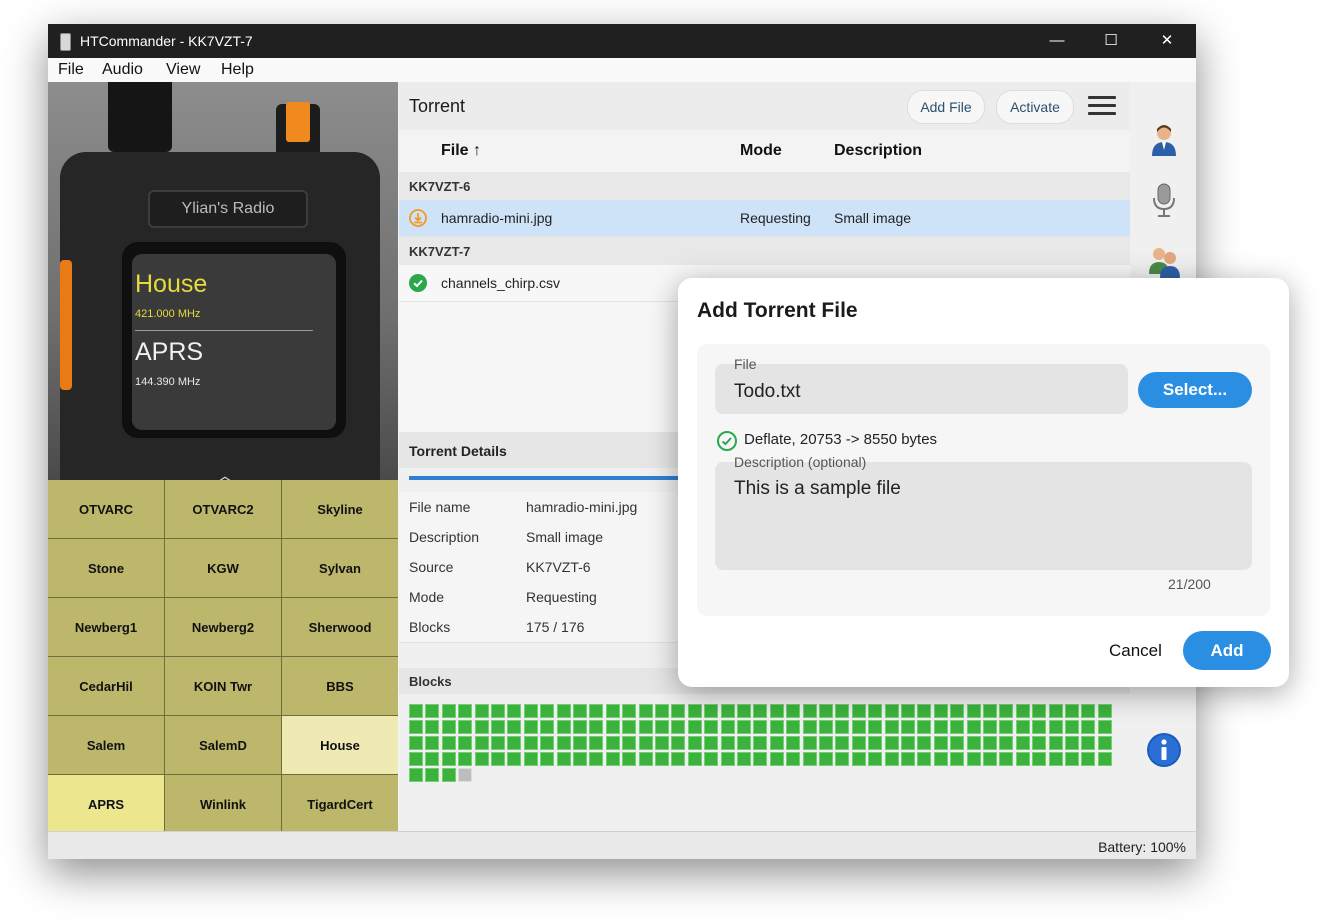 This screenshot has height=921, width=1329. What do you see at coordinates (340, 804) in the screenshot?
I see `channel-button: TigardCert` at bounding box center [340, 804].